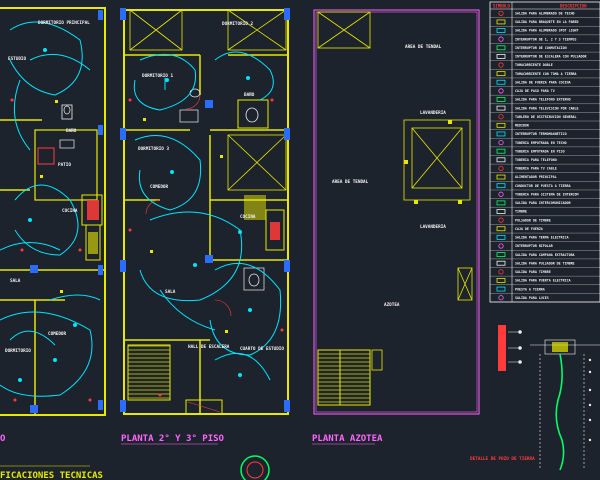  I want to click on legend-row-text: INTERRUPTOR DE ESCALERA CON PULSADOR, so click(550, 57).